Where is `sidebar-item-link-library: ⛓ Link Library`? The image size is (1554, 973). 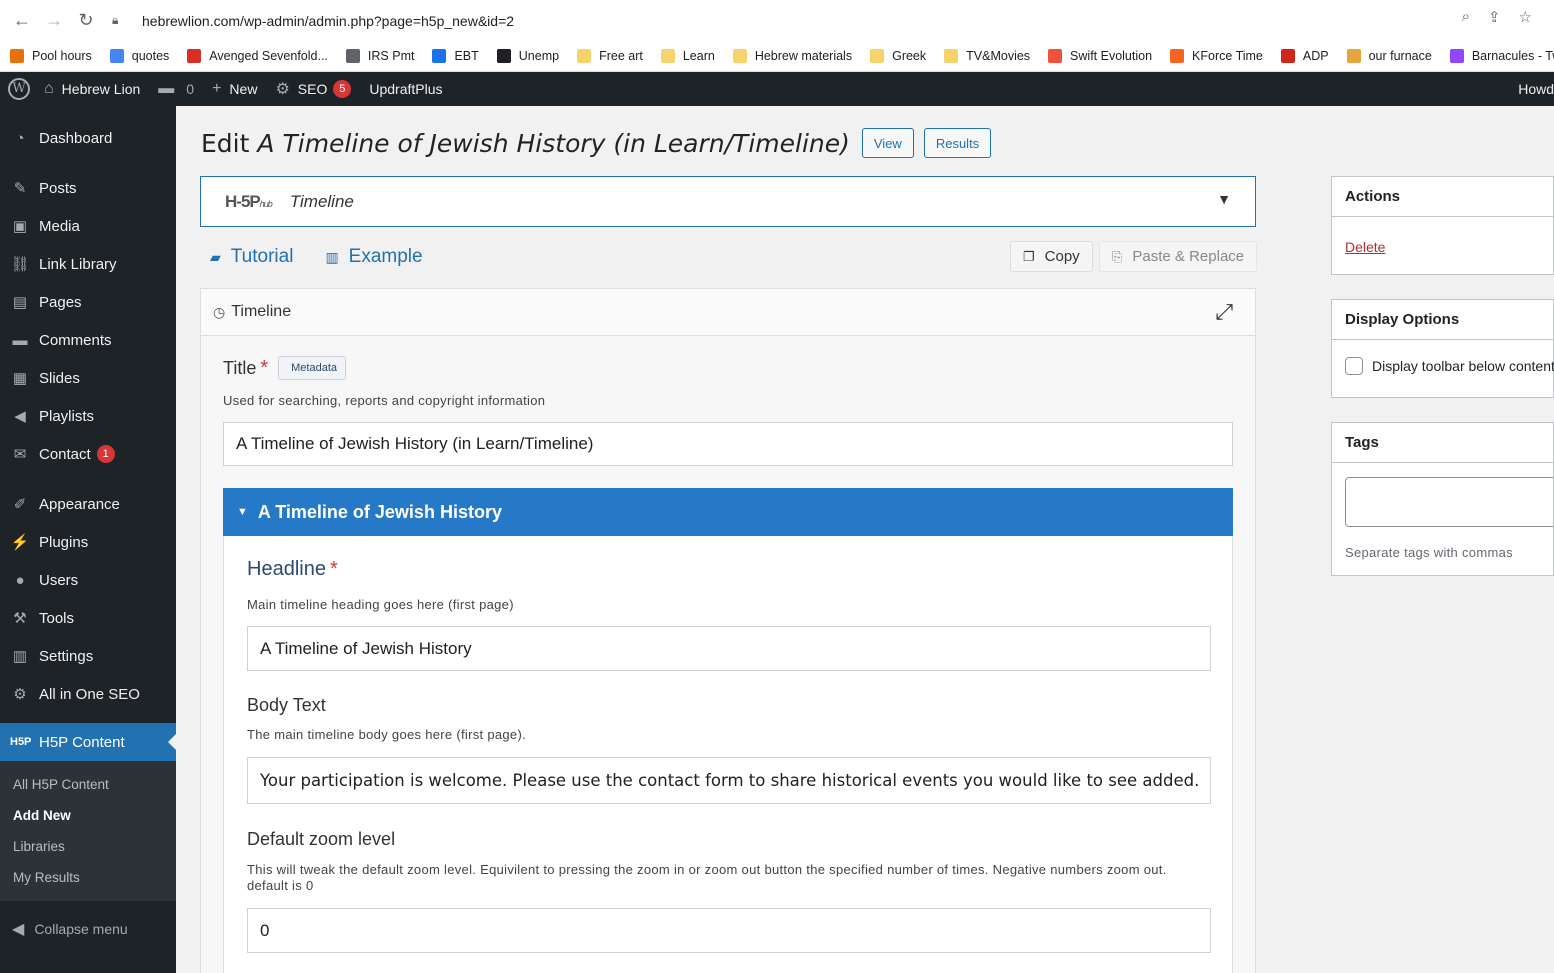 sidebar-item-link-library: ⛓ Link Library is located at coordinates (88, 264).